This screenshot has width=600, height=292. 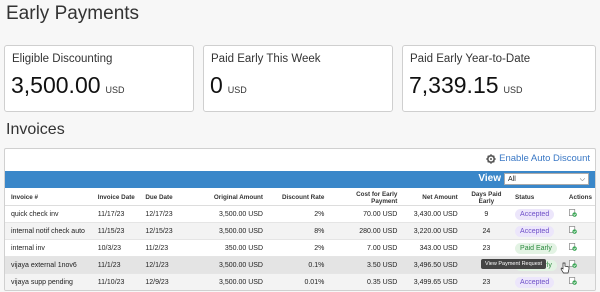 What do you see at coordinates (546, 179) in the screenshot?
I see `view-select: All ⌵` at bounding box center [546, 179].